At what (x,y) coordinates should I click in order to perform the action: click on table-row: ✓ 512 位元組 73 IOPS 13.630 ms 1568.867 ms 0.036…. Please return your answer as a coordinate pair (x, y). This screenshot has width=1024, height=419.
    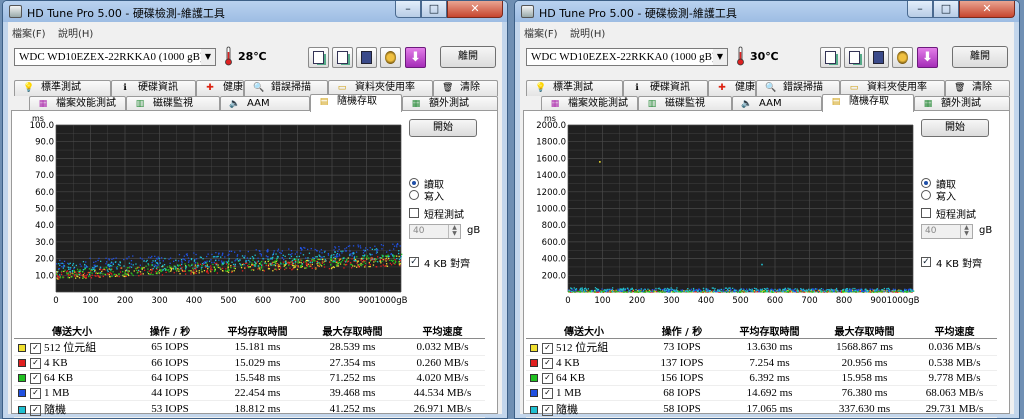
    Looking at the image, I should click on (761, 347).